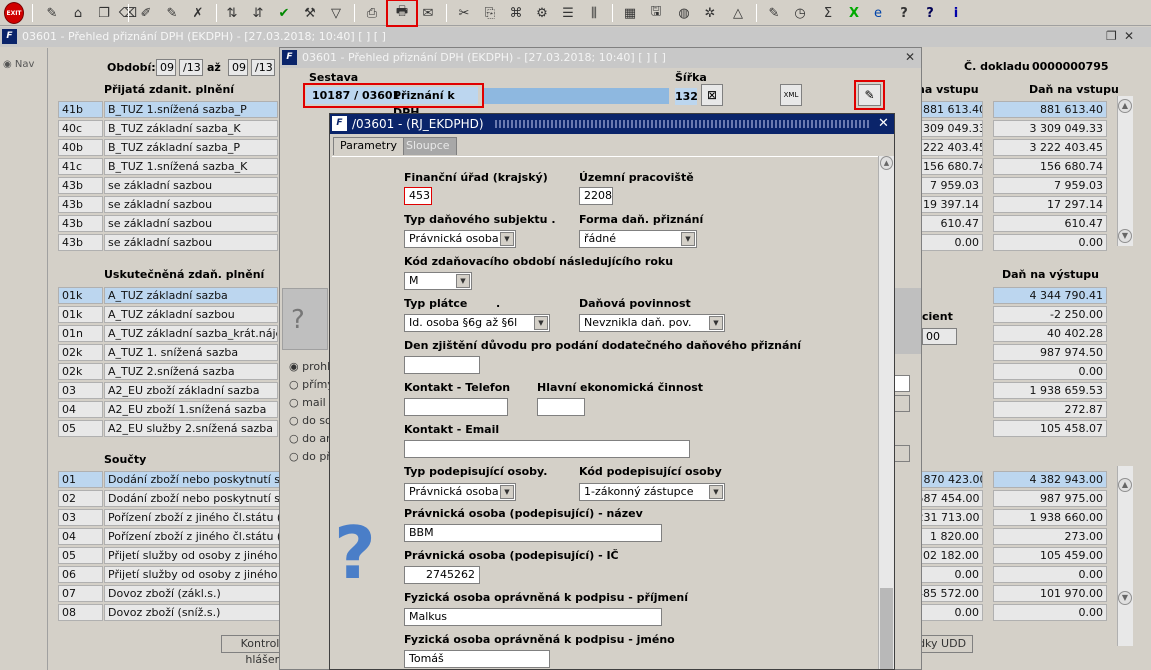  What do you see at coordinates (886, 628) in the screenshot?
I see `scroll-thumb` at bounding box center [886, 628].